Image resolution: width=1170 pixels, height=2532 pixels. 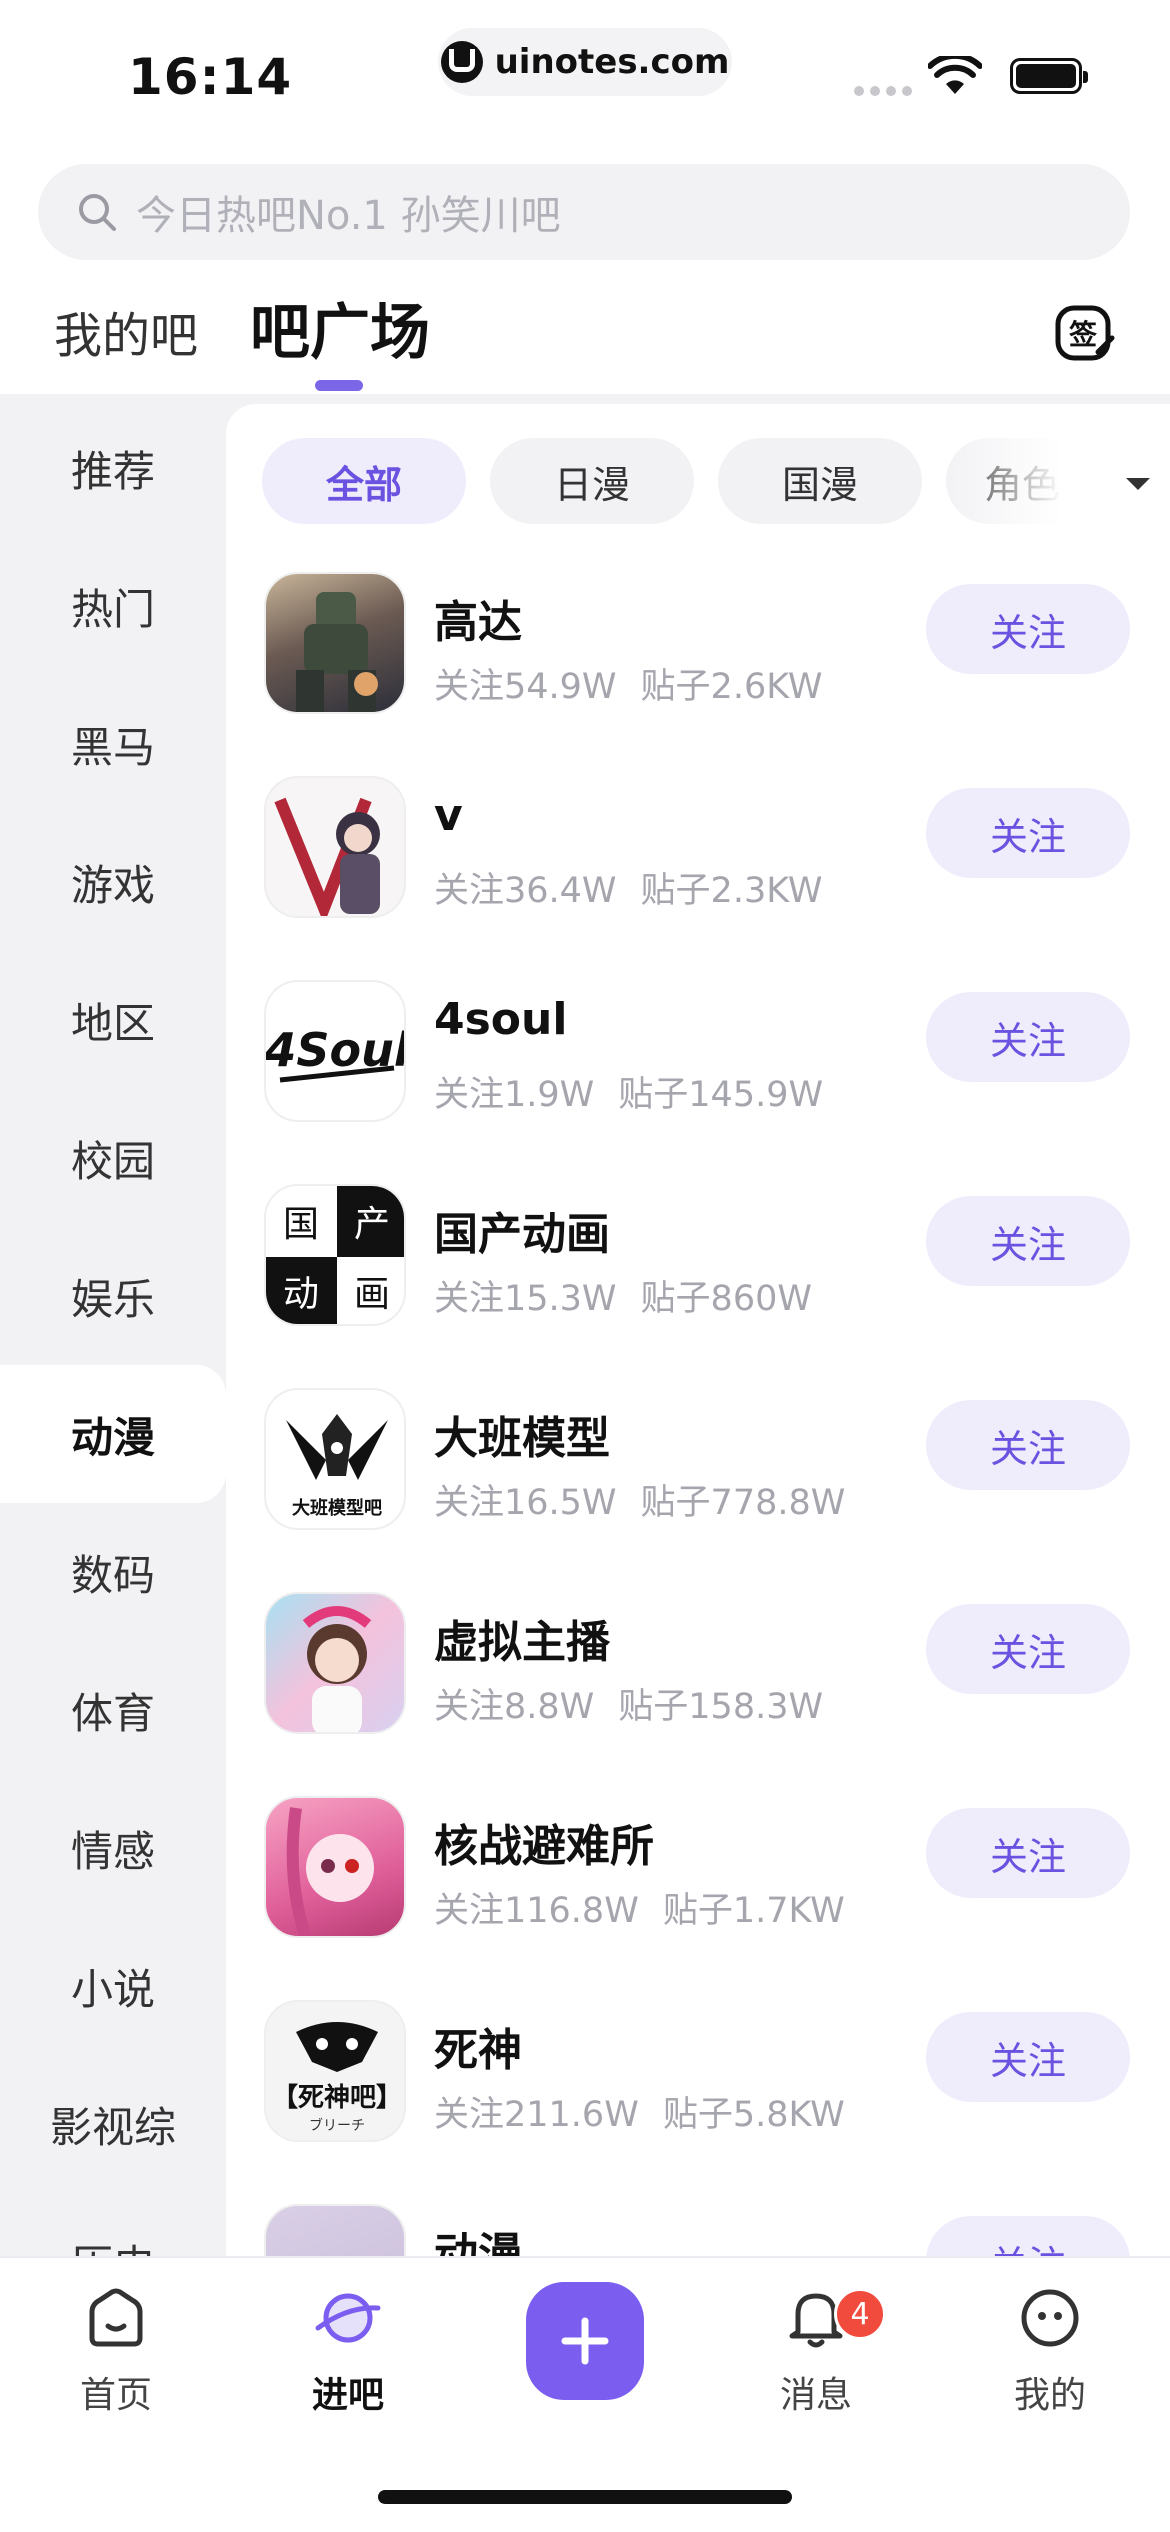 I want to click on sidebar-item-games: 游戏, so click(x=113, y=882).